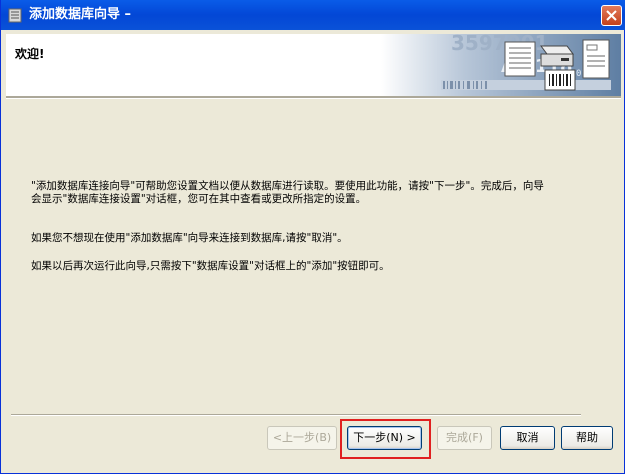  Describe the element at coordinates (313, 65) in the screenshot. I see `wizard-header: 欢迎! 3597001 A7-118 01110` at that location.